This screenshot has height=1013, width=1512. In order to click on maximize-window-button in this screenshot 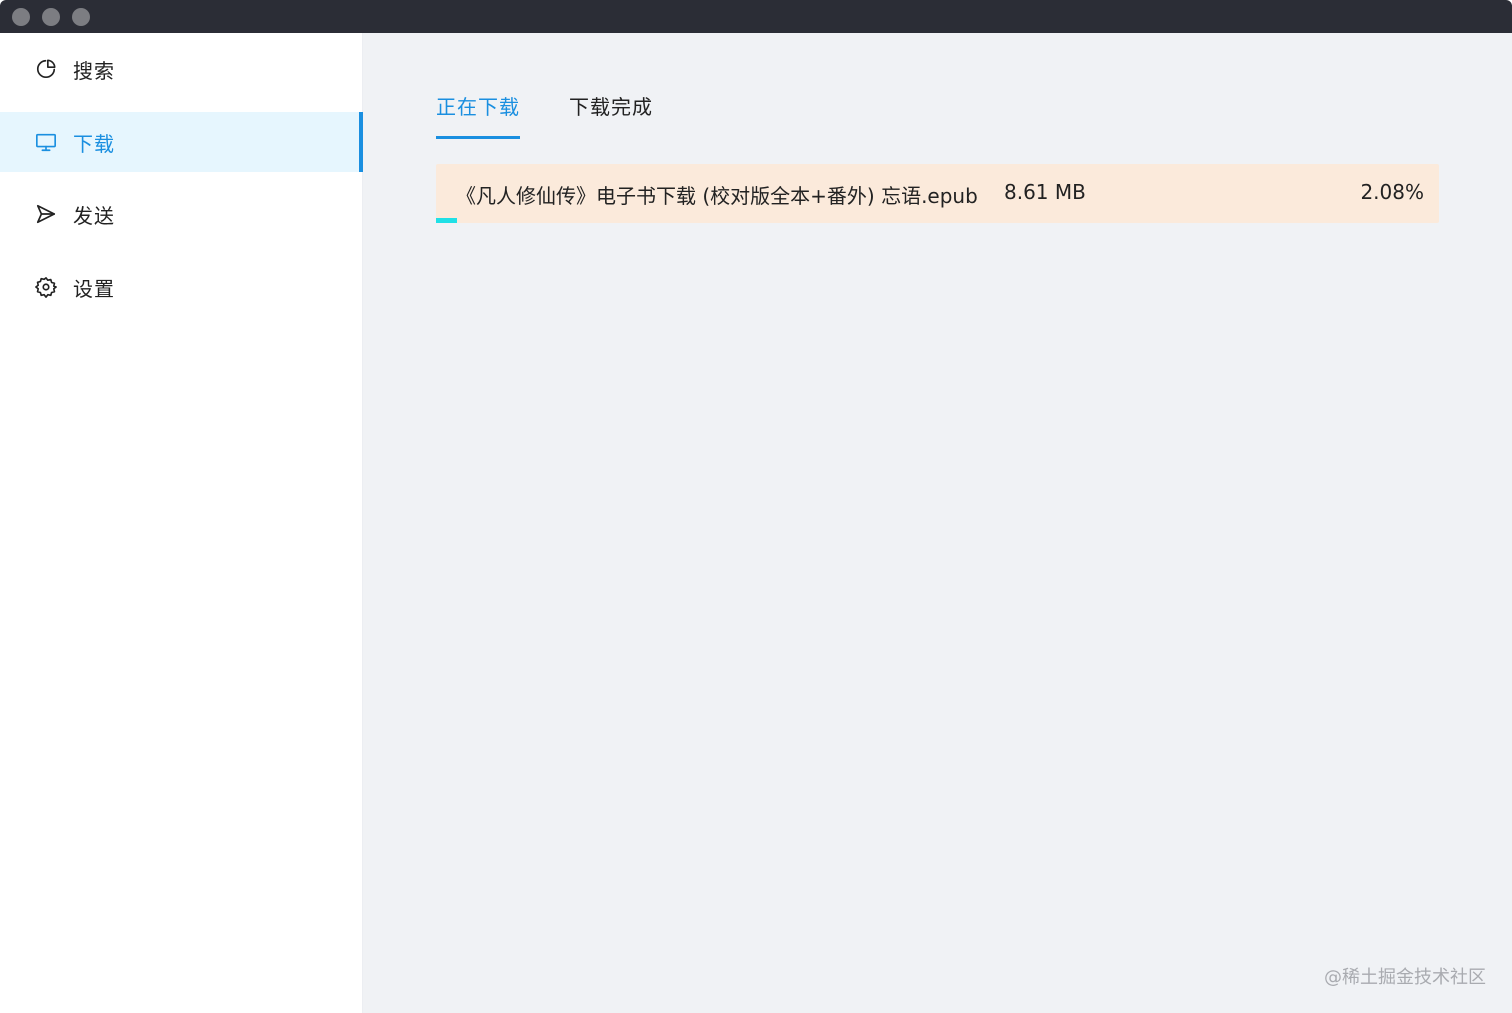, I will do `click(81, 17)`.